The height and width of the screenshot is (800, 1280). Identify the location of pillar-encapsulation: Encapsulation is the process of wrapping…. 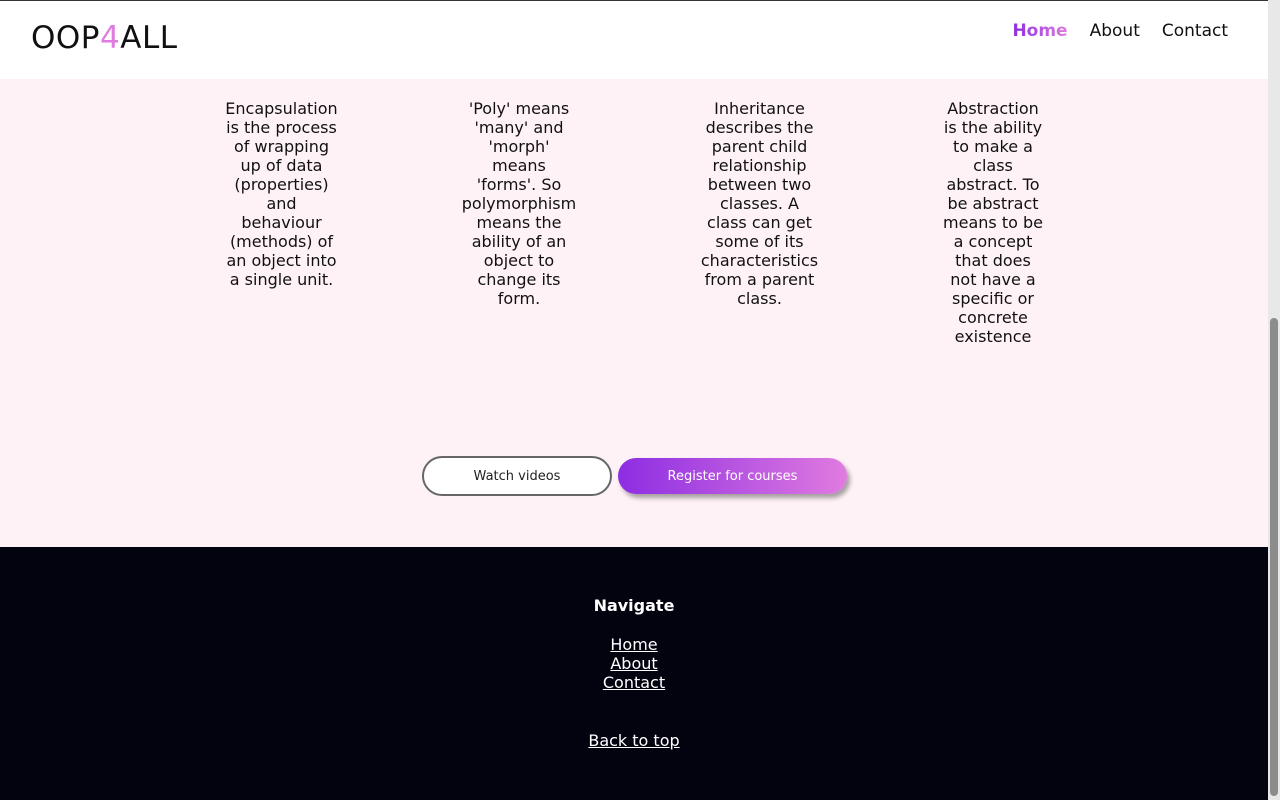
(281, 194).